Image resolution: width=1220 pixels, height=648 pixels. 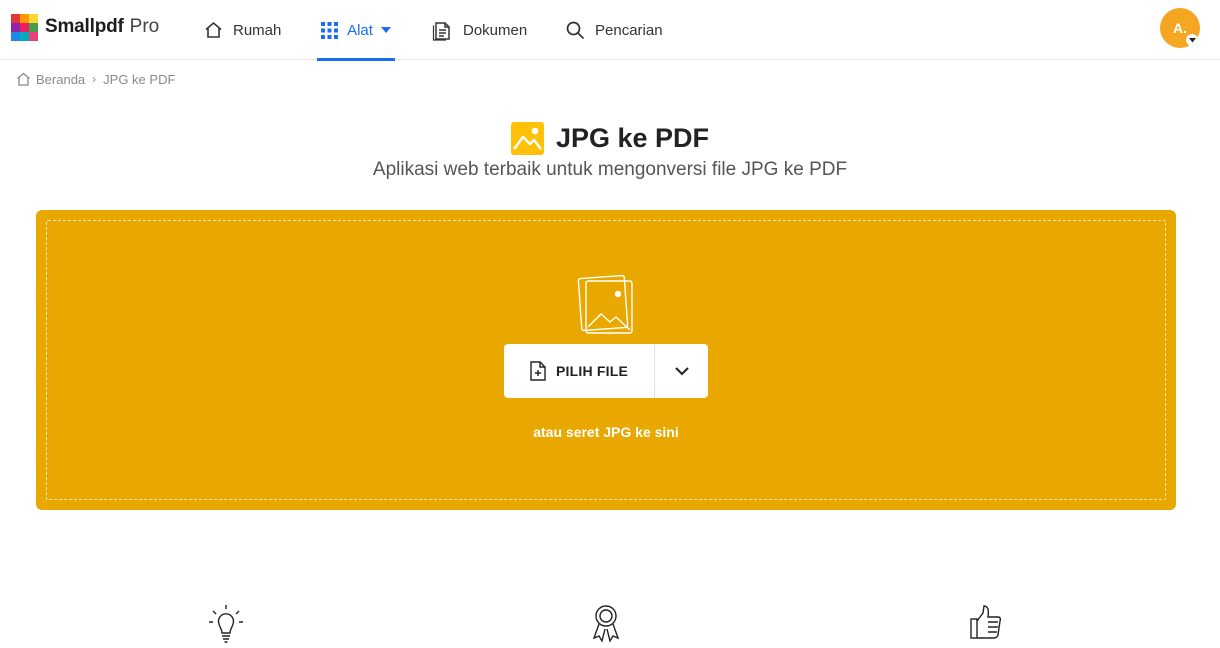 I want to click on breadcrumb-home-link: Beranda, so click(x=60, y=79).